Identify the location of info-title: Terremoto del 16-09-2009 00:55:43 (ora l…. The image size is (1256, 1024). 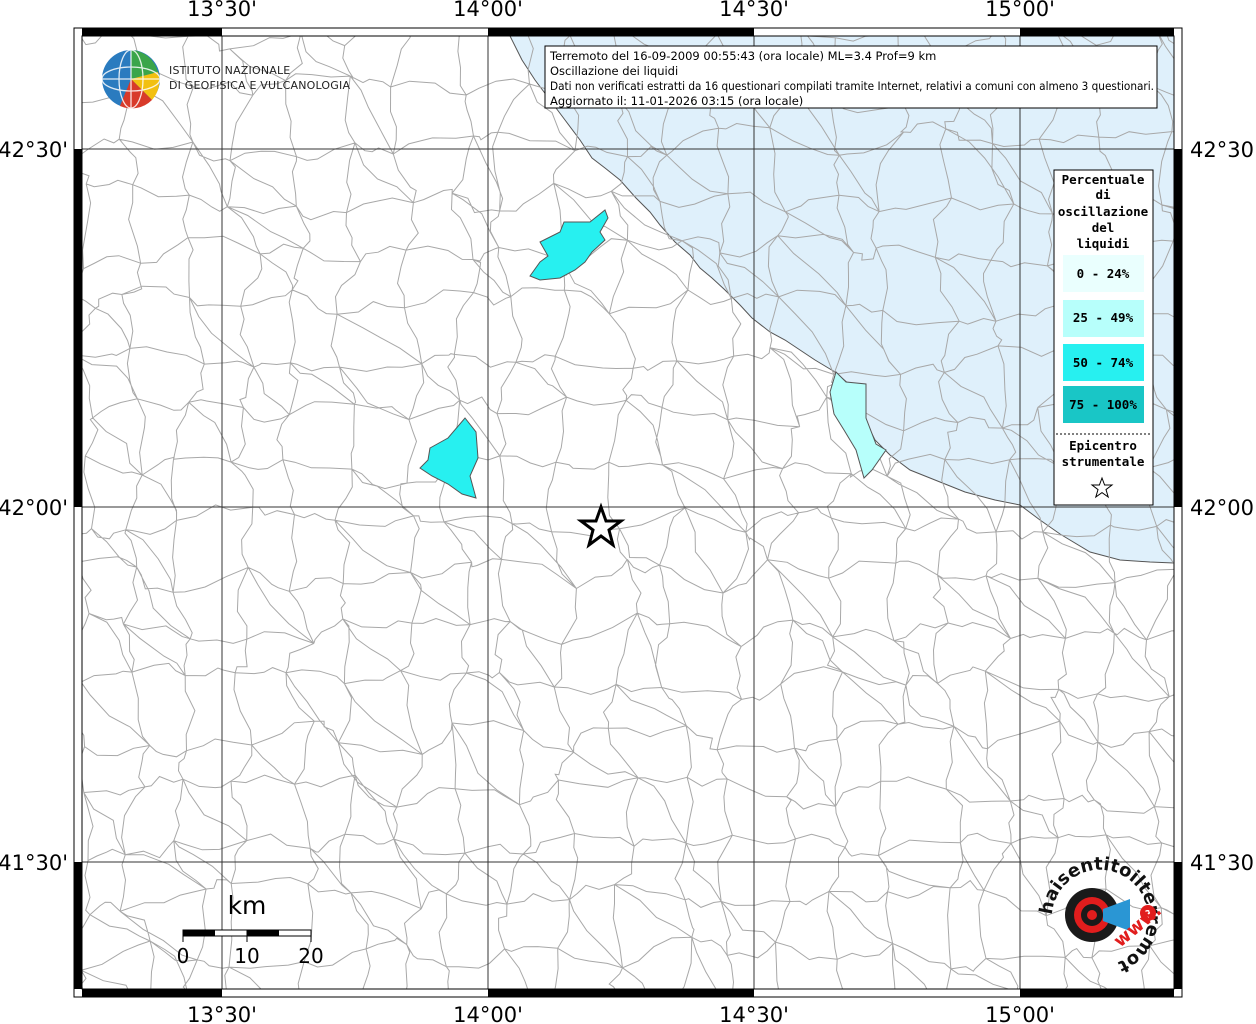
(742, 56).